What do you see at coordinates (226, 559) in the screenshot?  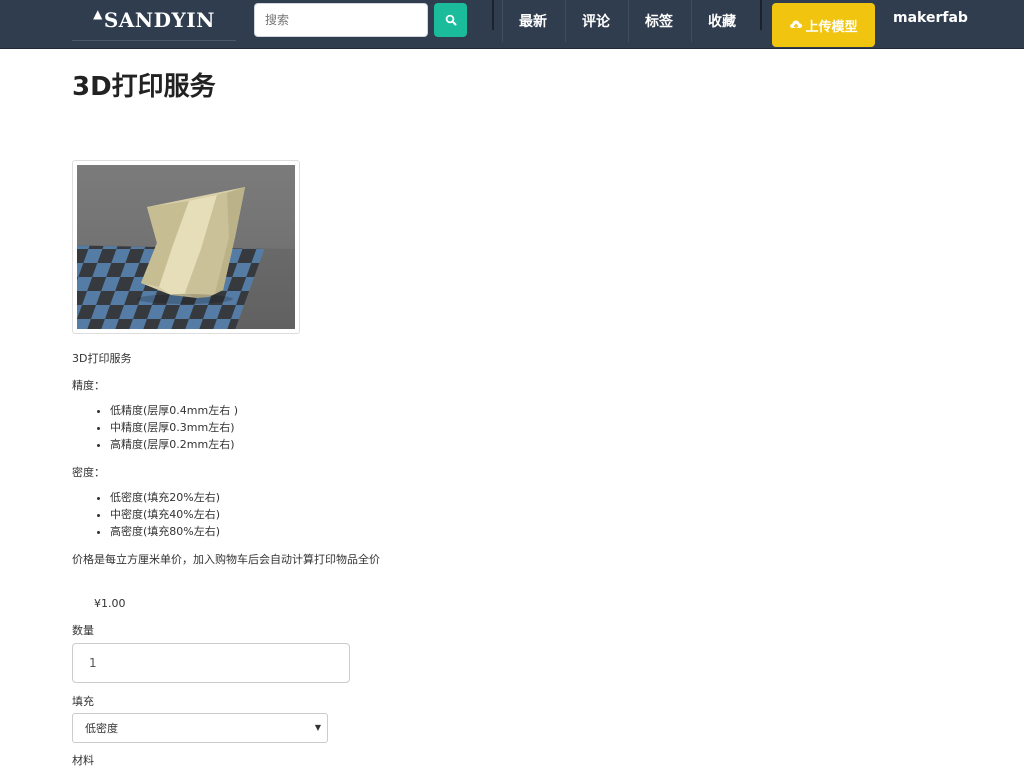 I see `price-note: 价格是每立方厘米单价，加入购物车后会自动计算打印物品全价` at bounding box center [226, 559].